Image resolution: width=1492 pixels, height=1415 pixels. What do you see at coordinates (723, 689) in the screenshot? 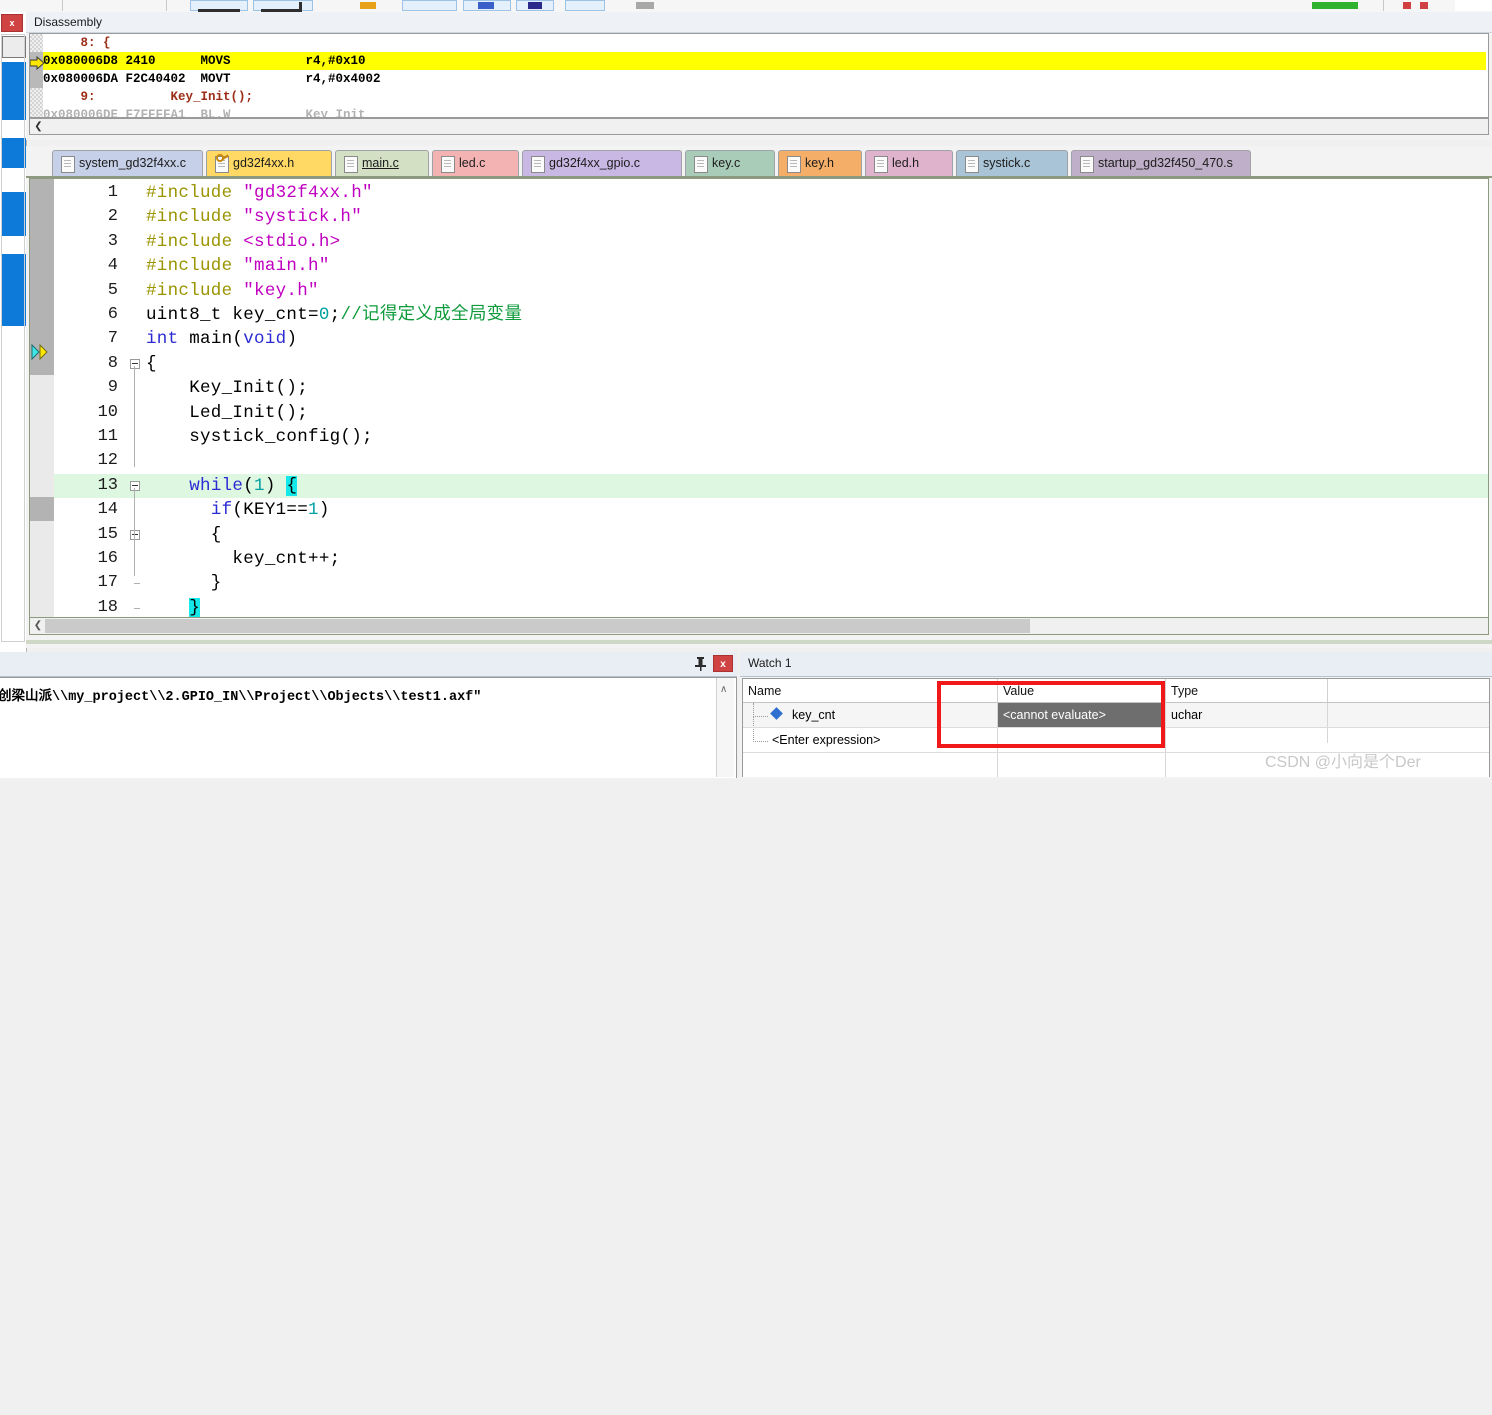
I see `scroll-up-icon: ∧` at bounding box center [723, 689].